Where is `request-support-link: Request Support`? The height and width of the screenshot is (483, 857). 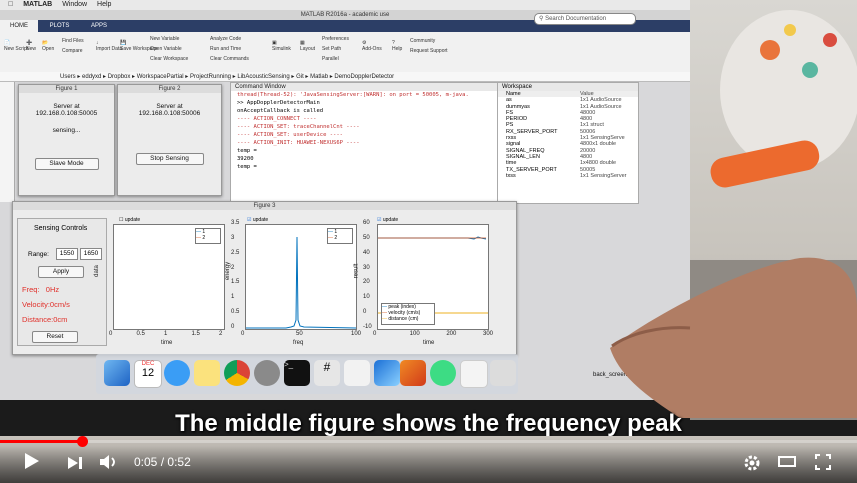 request-support-link: Request Support is located at coordinates (429, 51).